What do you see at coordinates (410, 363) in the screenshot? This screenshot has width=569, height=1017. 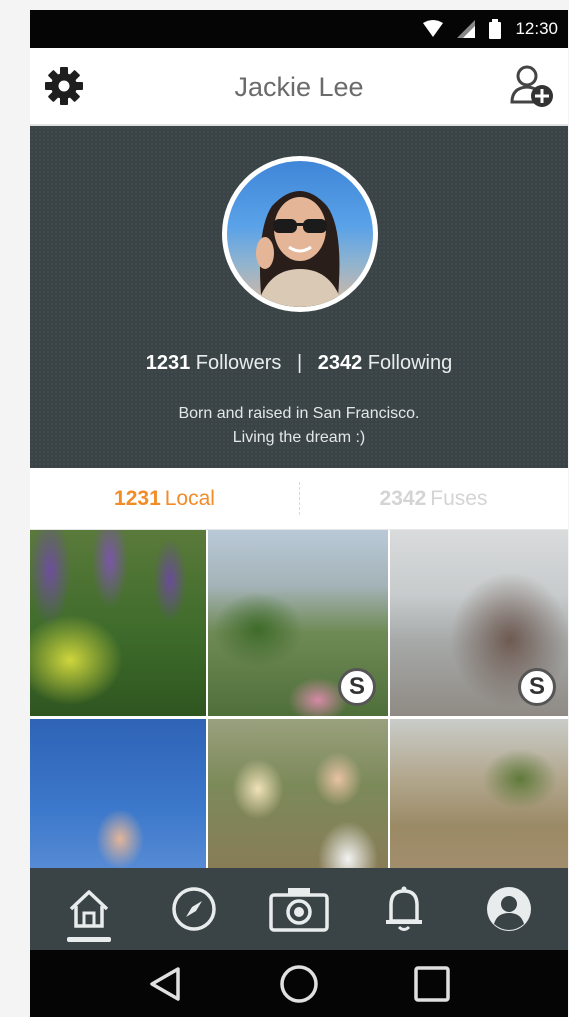 I see `following-label: Following` at bounding box center [410, 363].